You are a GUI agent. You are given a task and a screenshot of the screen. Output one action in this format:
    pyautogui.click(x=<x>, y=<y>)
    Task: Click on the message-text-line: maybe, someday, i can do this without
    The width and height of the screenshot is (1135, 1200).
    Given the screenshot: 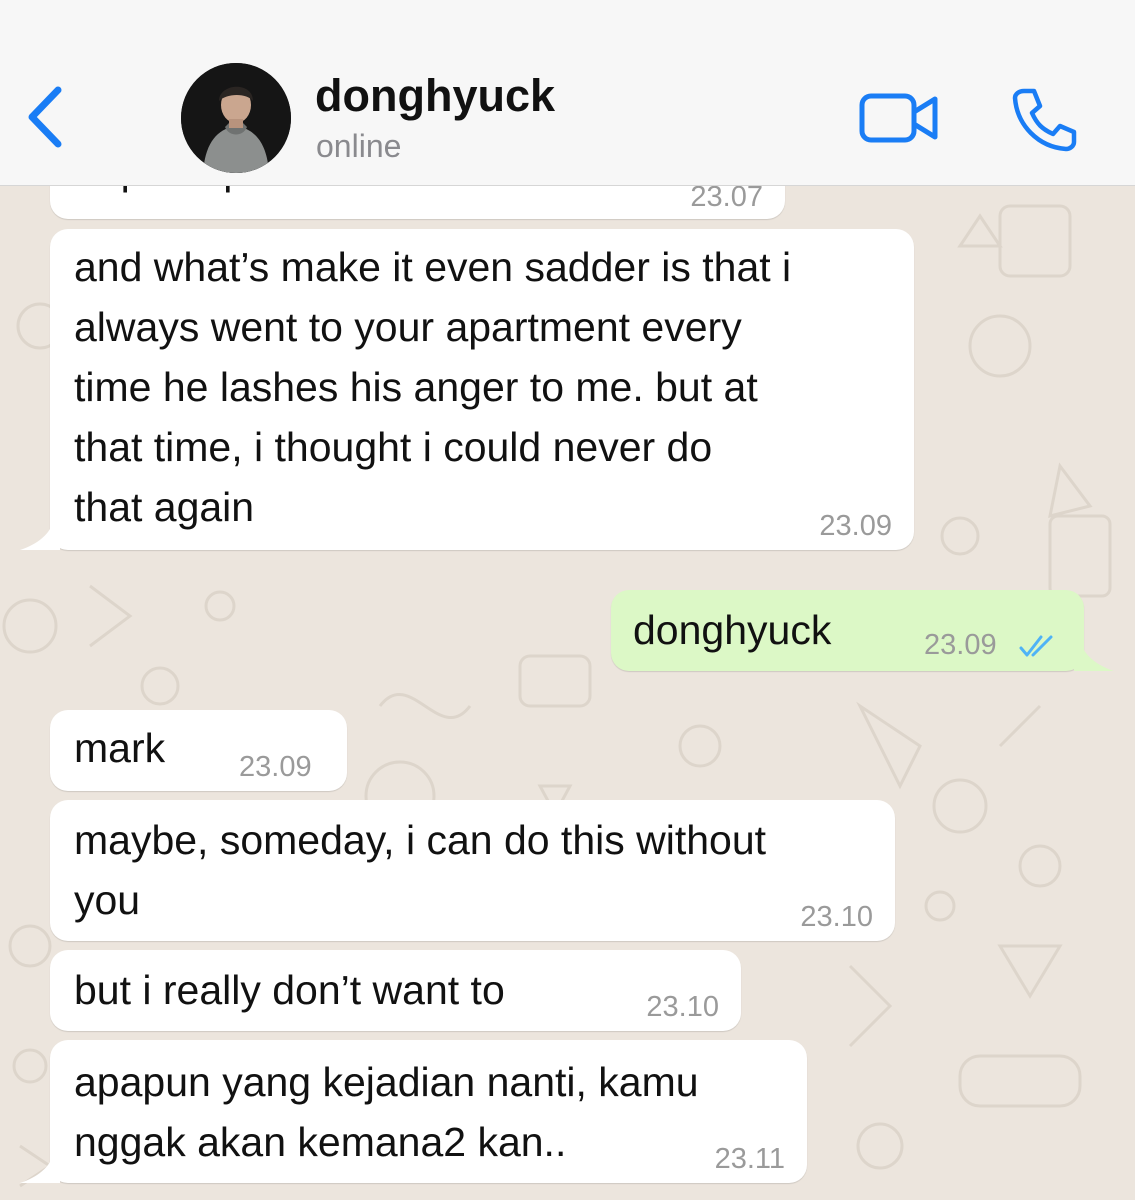 What is the action you would take?
    pyautogui.click(x=420, y=840)
    